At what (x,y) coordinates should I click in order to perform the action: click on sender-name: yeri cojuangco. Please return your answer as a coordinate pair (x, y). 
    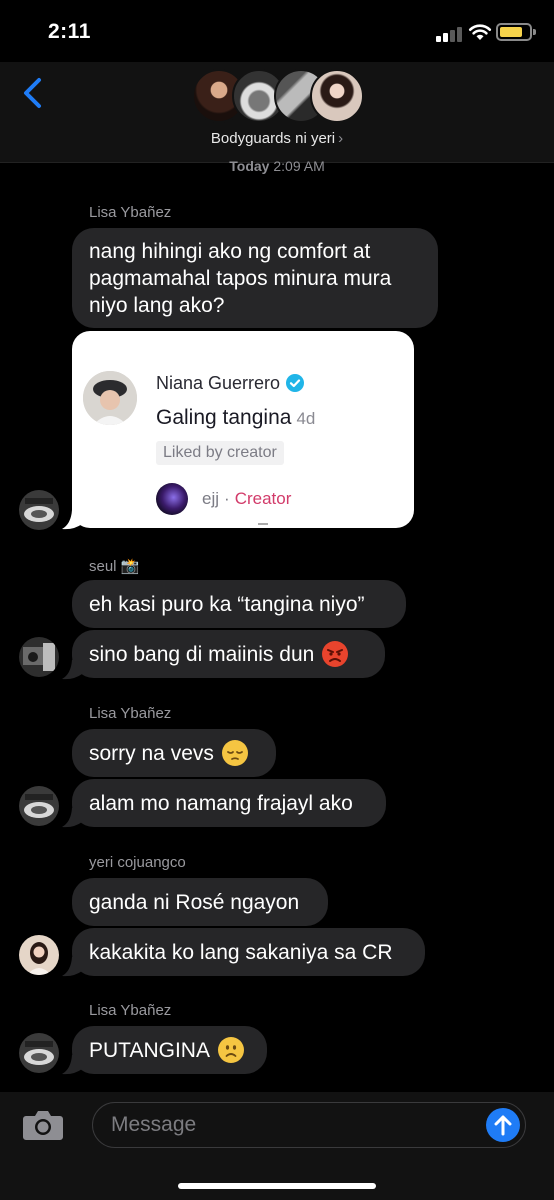
    Looking at the image, I should click on (137, 862).